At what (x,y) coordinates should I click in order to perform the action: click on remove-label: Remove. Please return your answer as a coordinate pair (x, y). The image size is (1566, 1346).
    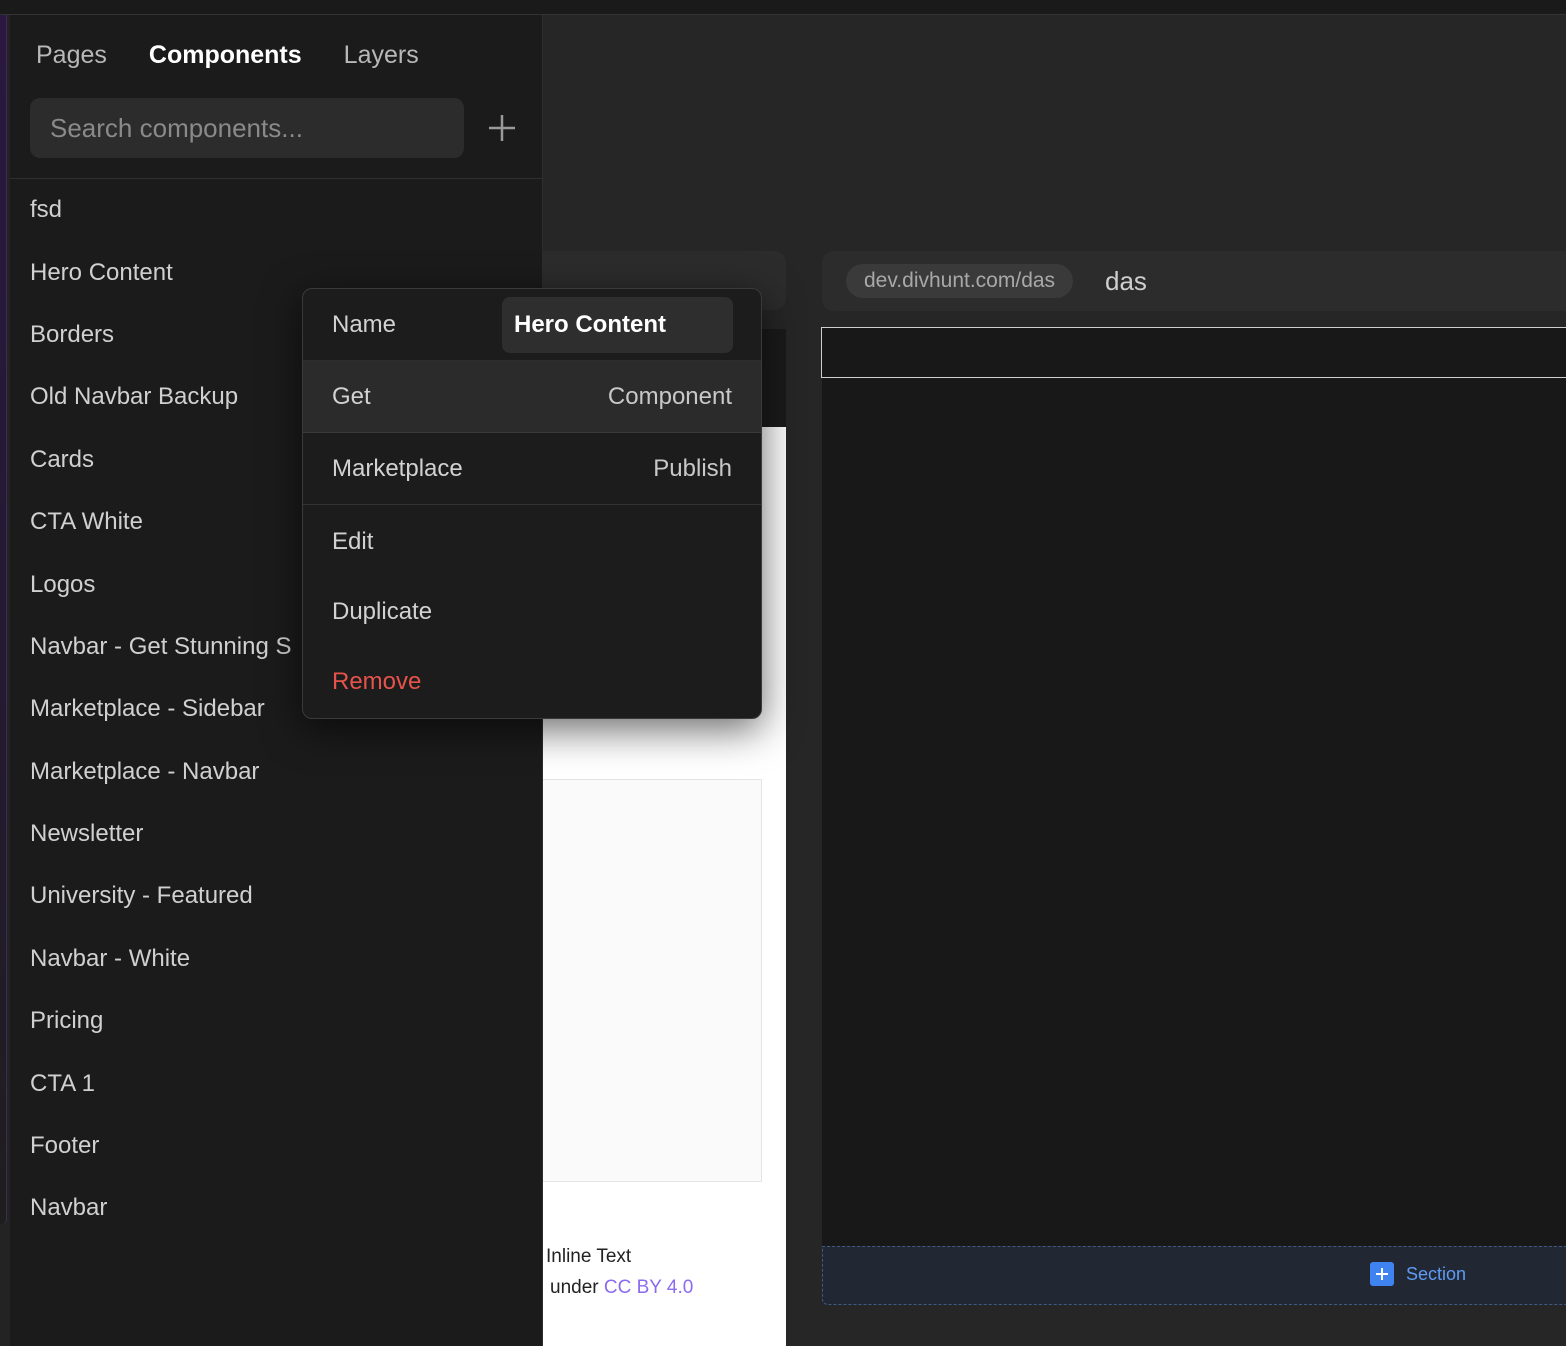
    Looking at the image, I should click on (377, 681).